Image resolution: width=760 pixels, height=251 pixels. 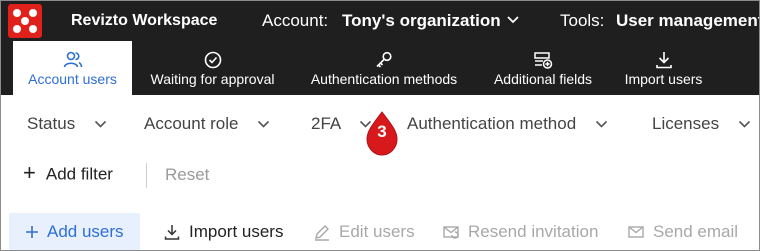 I want to click on tab-waiting-for-approval: Waiting for approval, so click(x=212, y=68).